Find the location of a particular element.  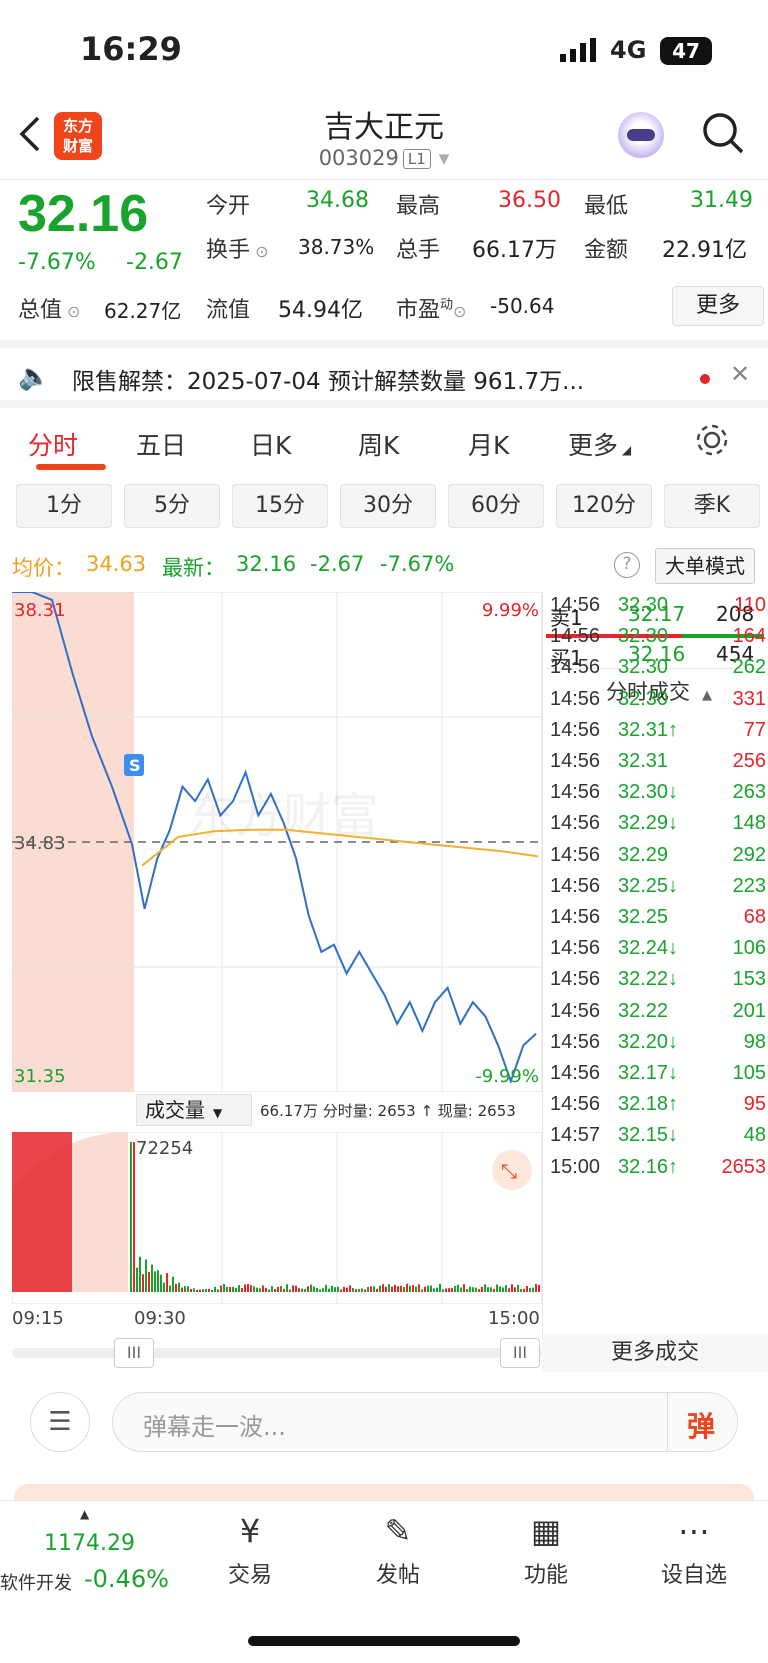

period-15min: 15分 is located at coordinates (280, 506).